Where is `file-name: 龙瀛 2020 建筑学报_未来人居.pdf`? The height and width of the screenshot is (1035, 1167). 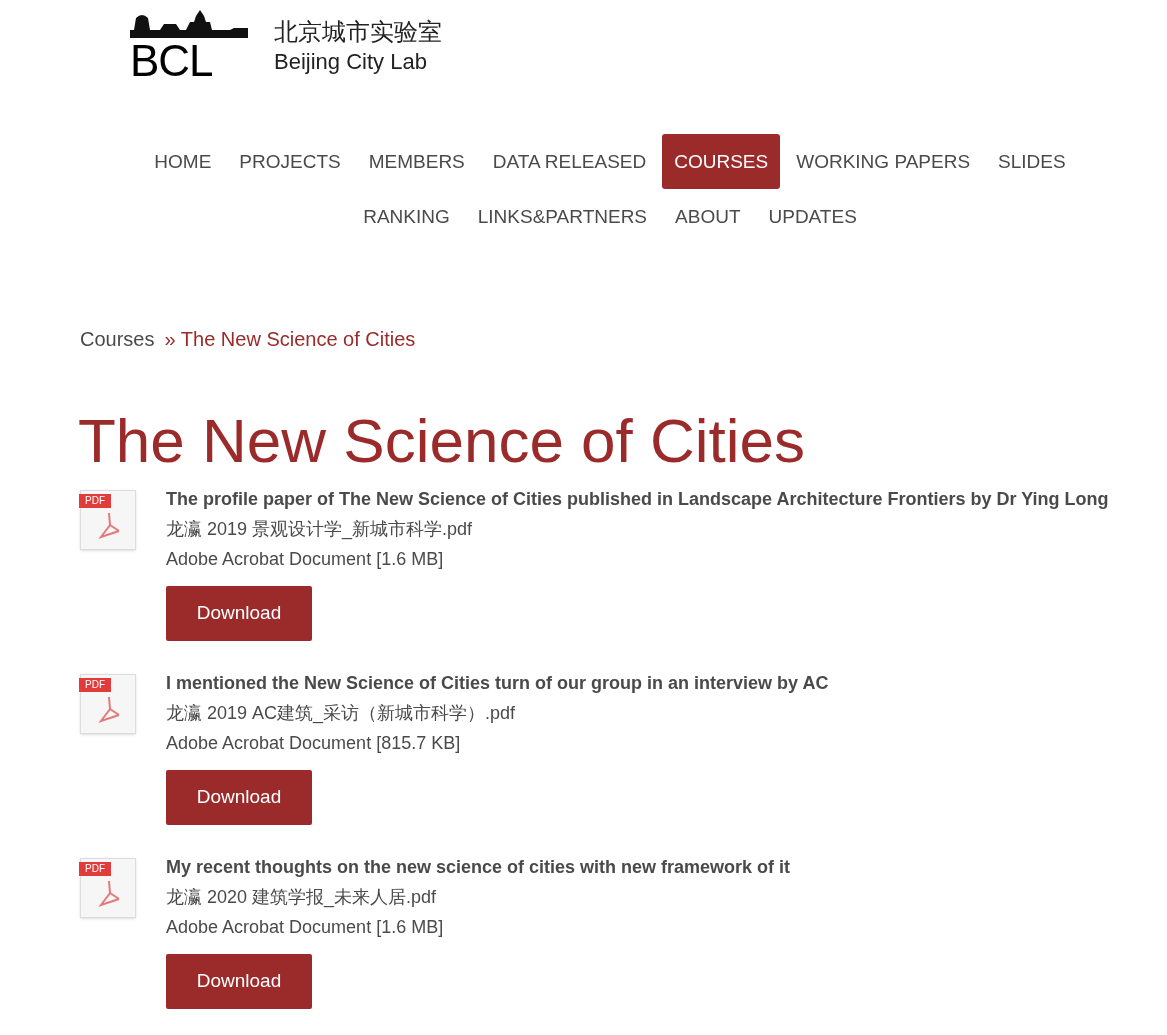 file-name: 龙瀛 2020 建筑学报_未来人居.pdf is located at coordinates (302, 898).